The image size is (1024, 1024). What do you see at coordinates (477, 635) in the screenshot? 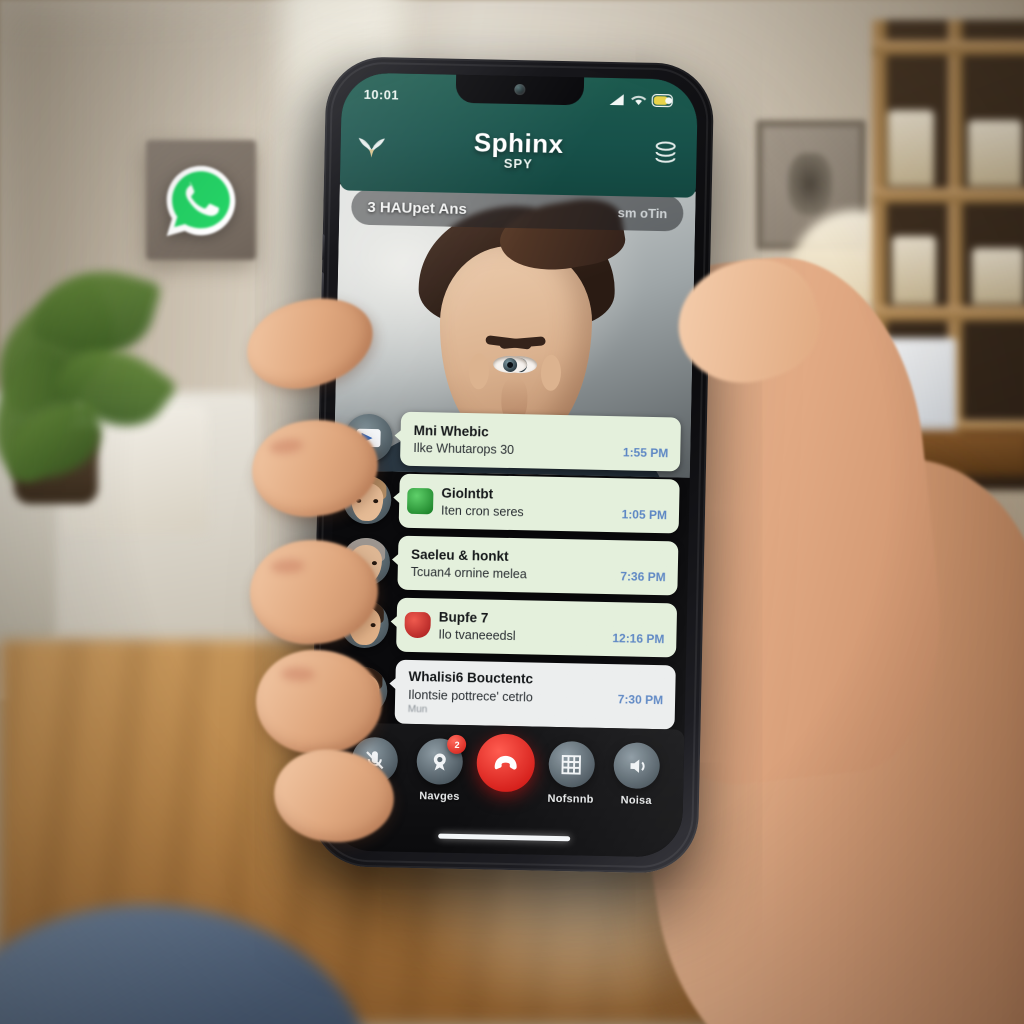
I see `message-preview: Ilo tvaneeedsl` at bounding box center [477, 635].